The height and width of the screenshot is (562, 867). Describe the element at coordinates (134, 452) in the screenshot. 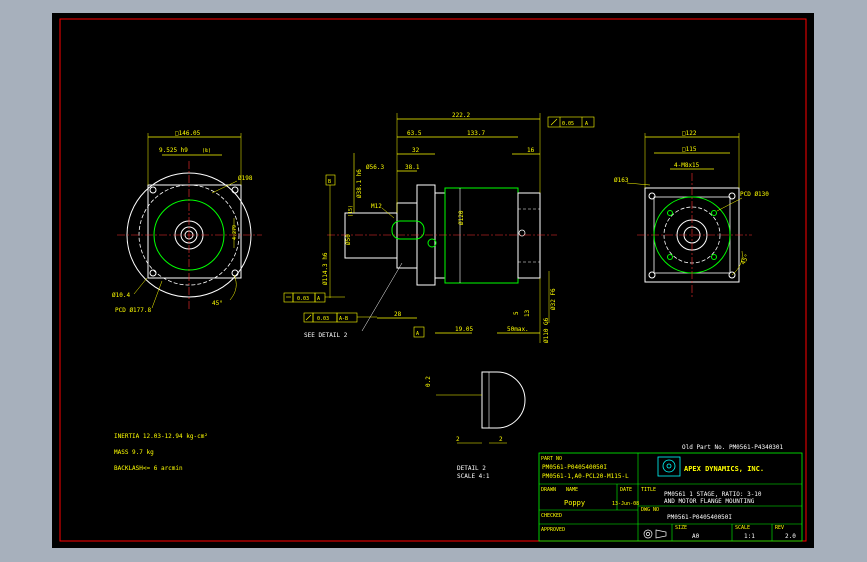

I see `note-mass: MASS 9.7 kg` at that location.